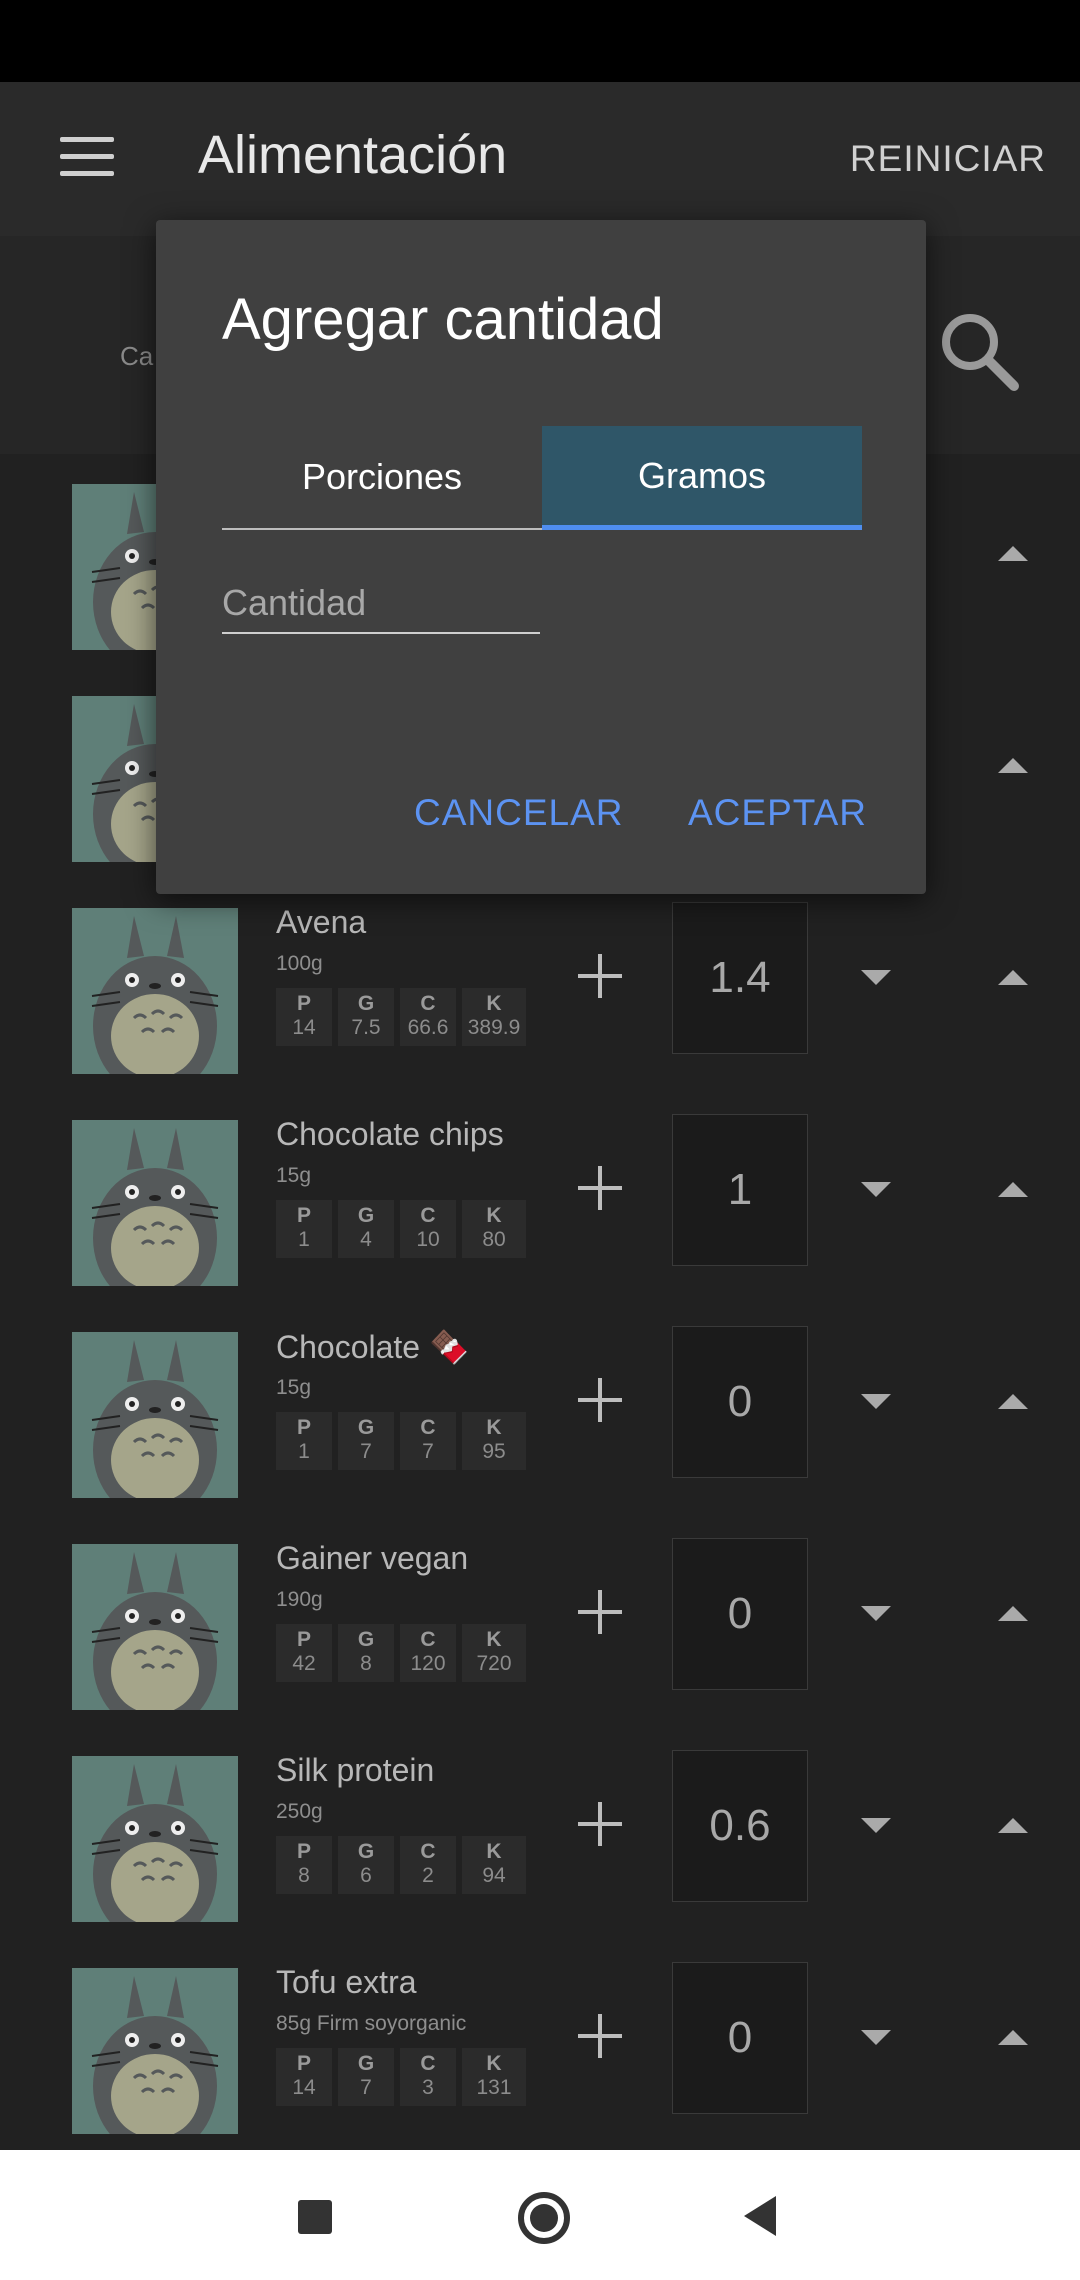 The image size is (1080, 2280). What do you see at coordinates (702, 478) in the screenshot?
I see `tab-grams: Gramos` at bounding box center [702, 478].